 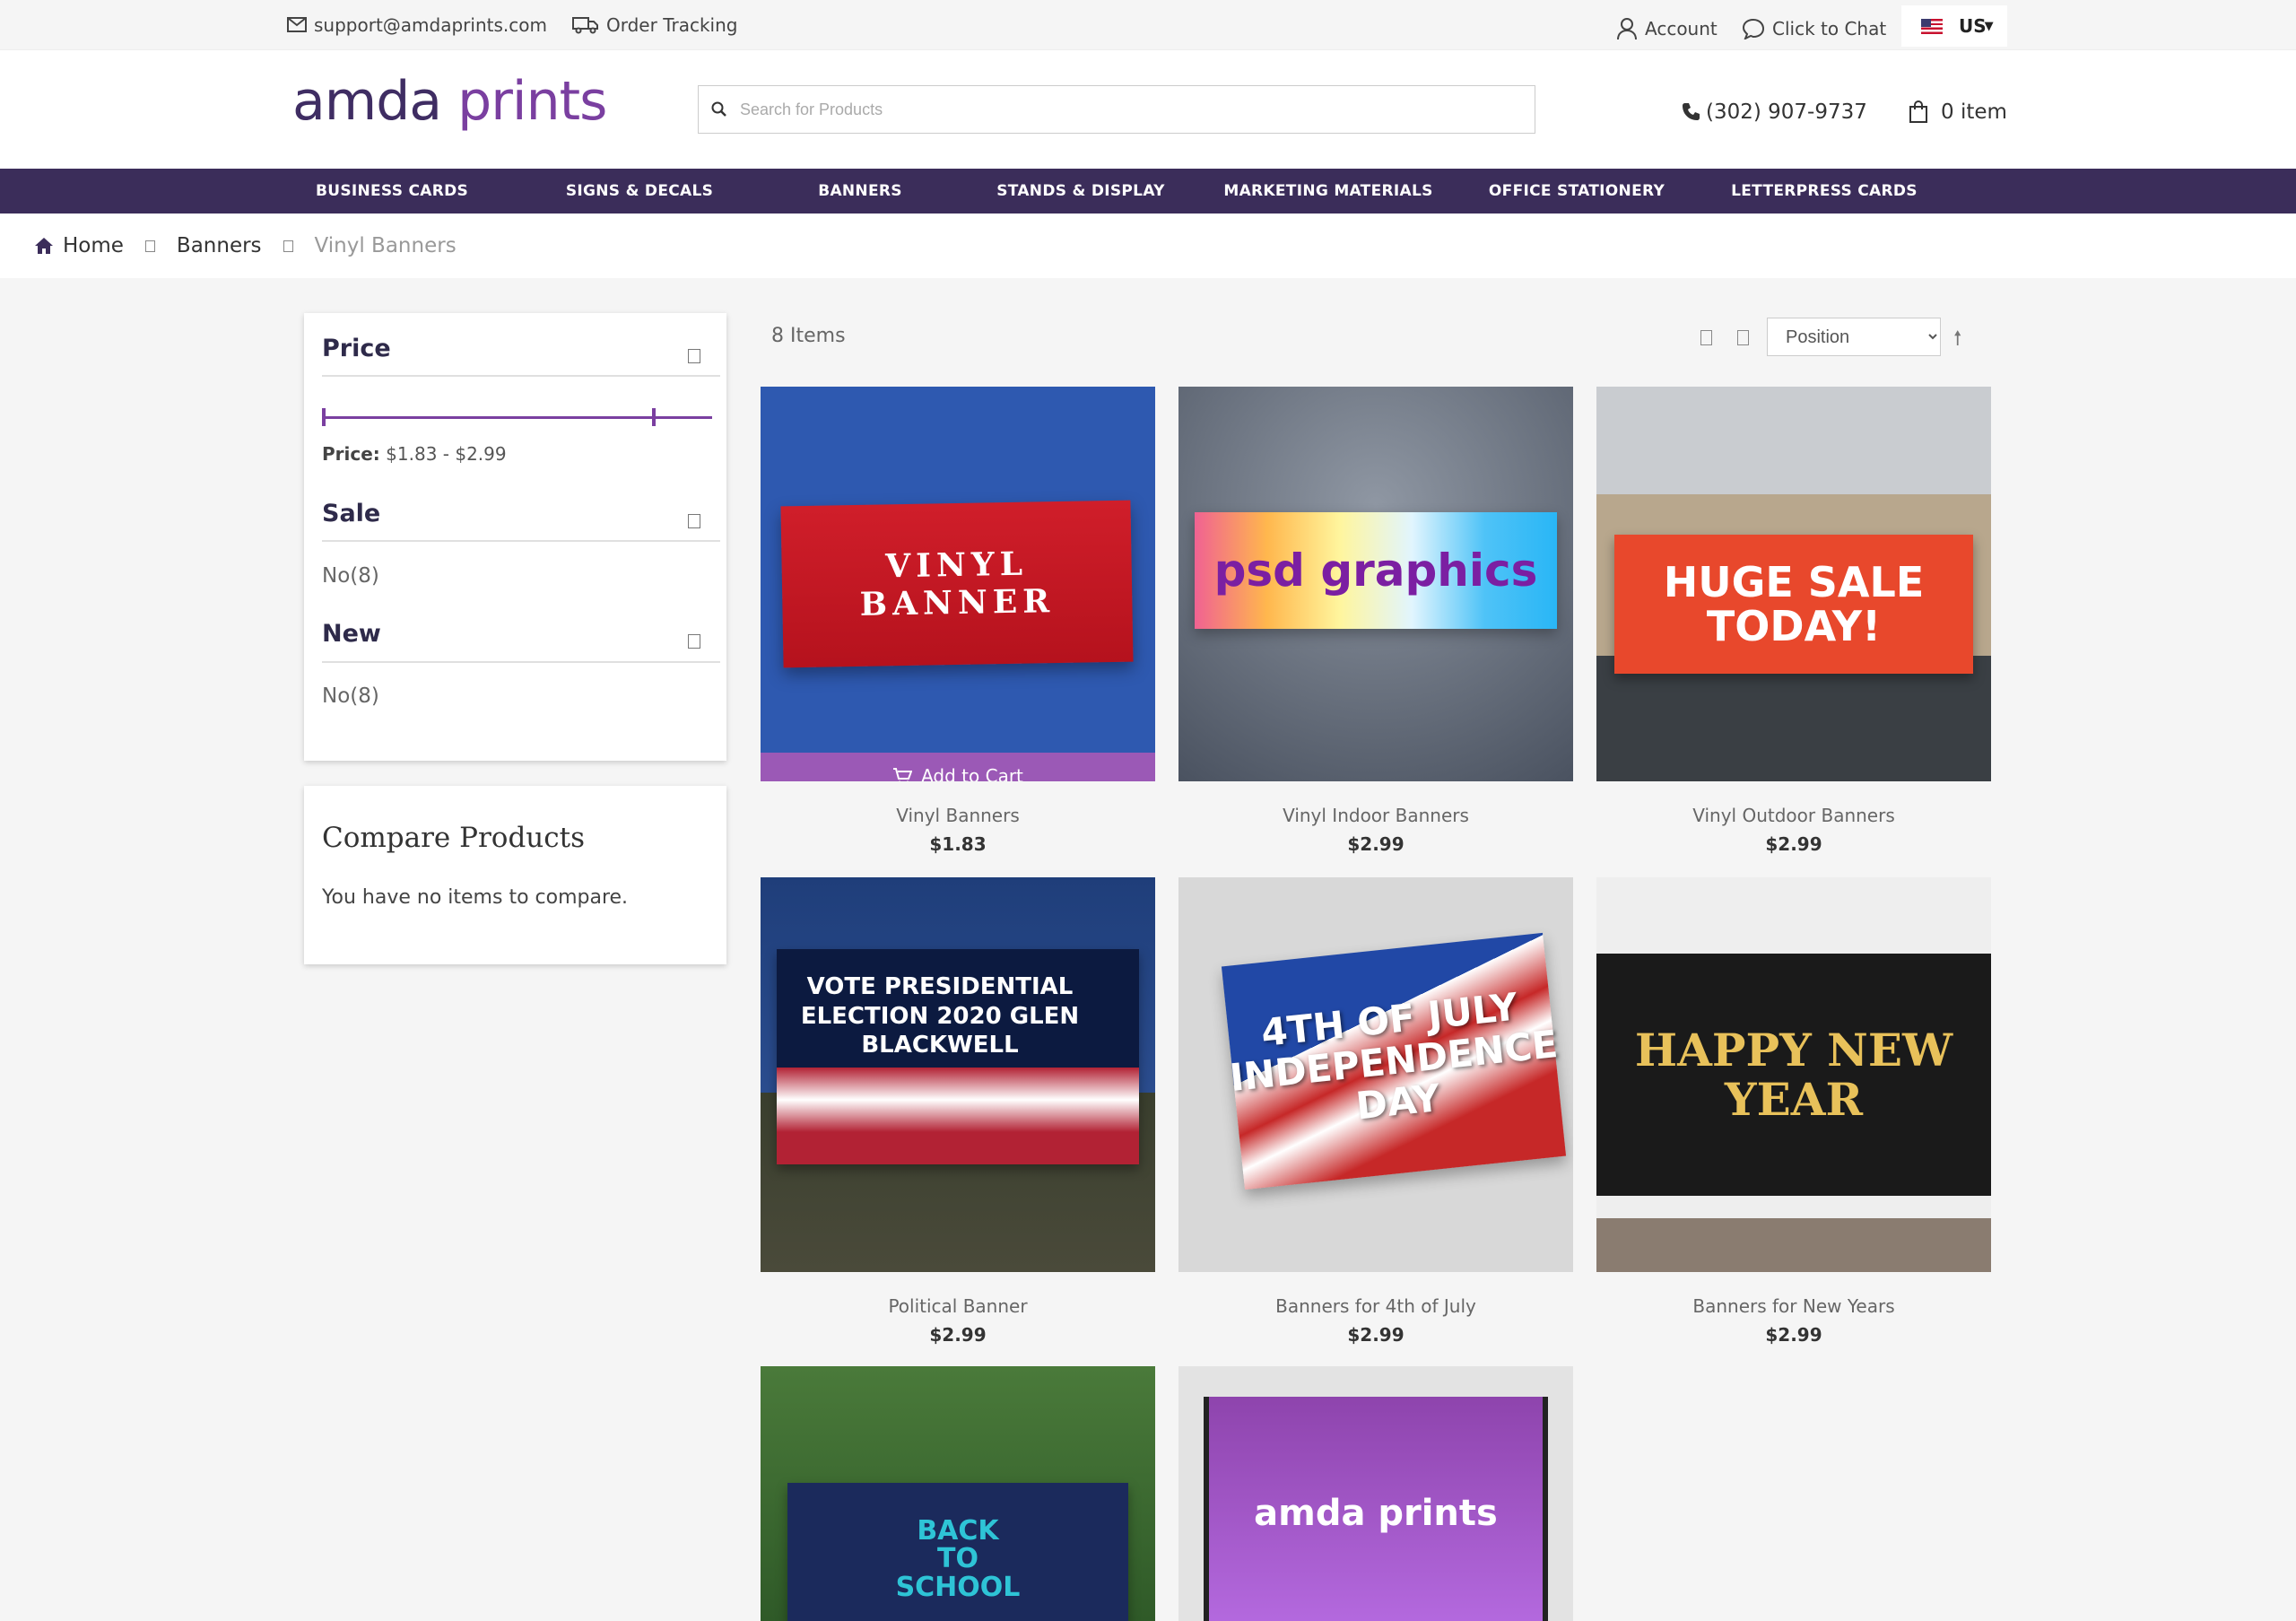 I want to click on product-name: Vinyl Indoor Banners, so click(x=1375, y=815).